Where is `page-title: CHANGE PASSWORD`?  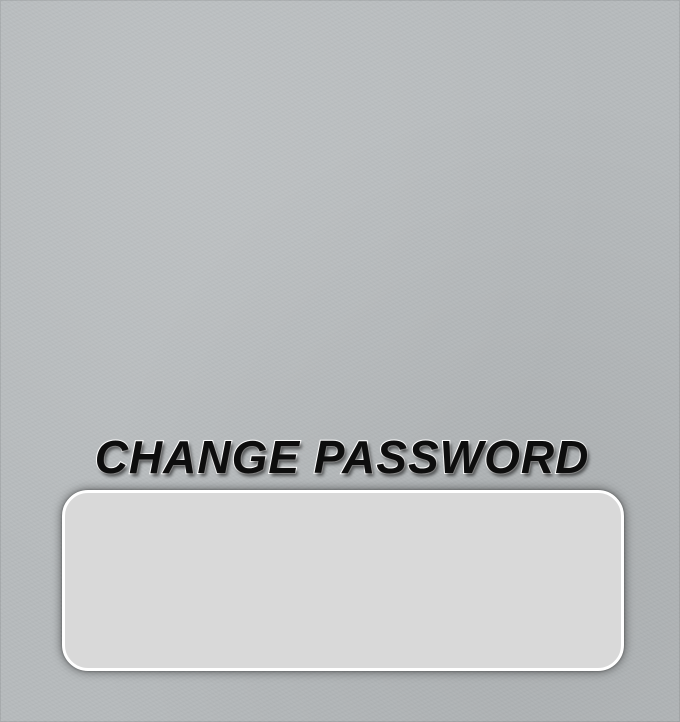
page-title: CHANGE PASSWORD is located at coordinates (342, 457).